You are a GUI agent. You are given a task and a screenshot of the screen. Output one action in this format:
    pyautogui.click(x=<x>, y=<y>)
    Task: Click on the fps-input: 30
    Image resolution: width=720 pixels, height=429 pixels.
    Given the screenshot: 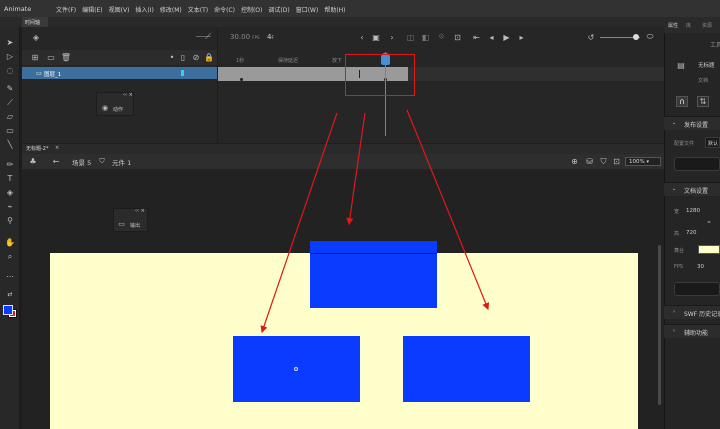 What is the action you would take?
    pyautogui.click(x=700, y=267)
    